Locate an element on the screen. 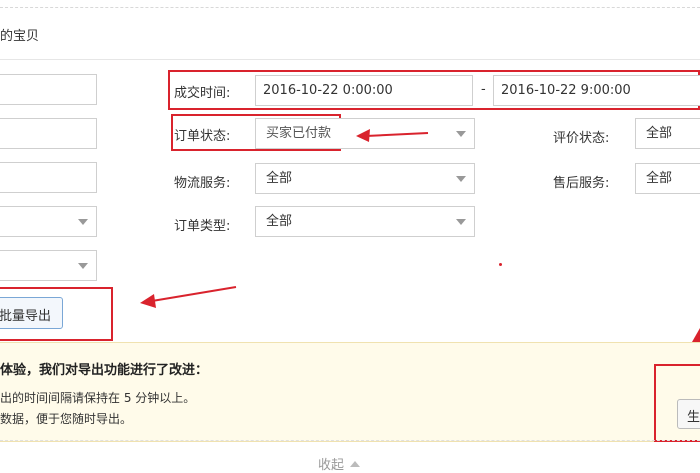  chevron-up-icon is located at coordinates (355, 464).